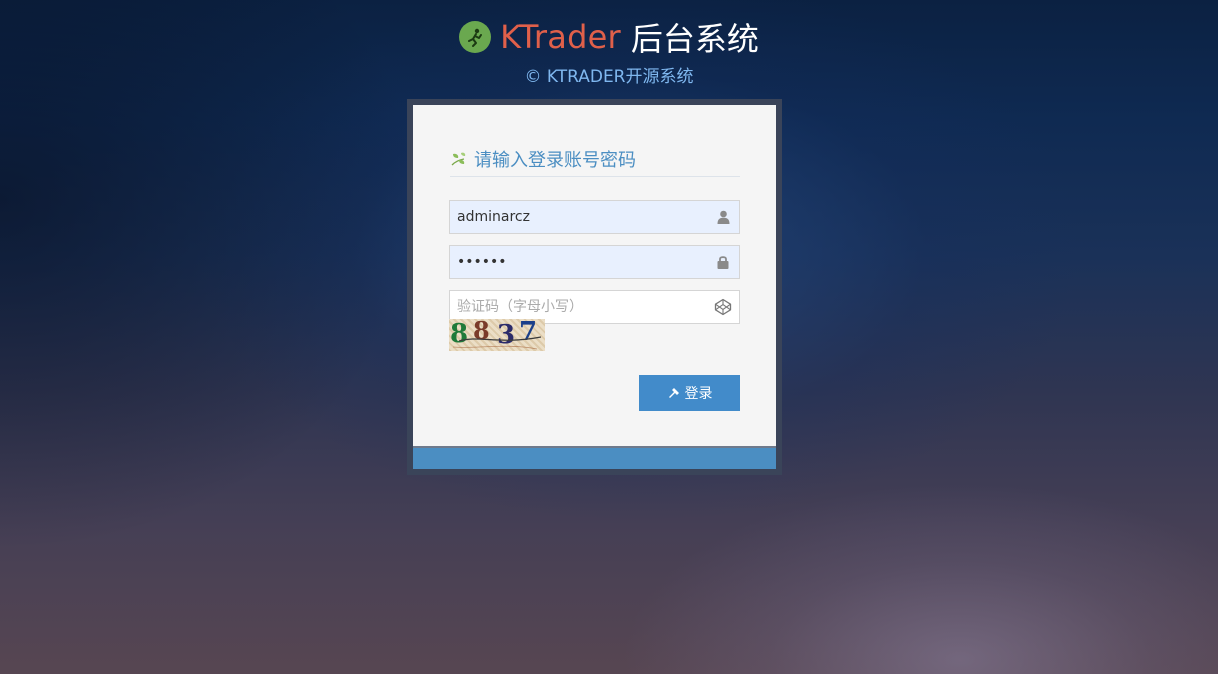 The height and width of the screenshot is (674, 1218). I want to click on login-form-header: 请输入登录账号密码, so click(595, 159).